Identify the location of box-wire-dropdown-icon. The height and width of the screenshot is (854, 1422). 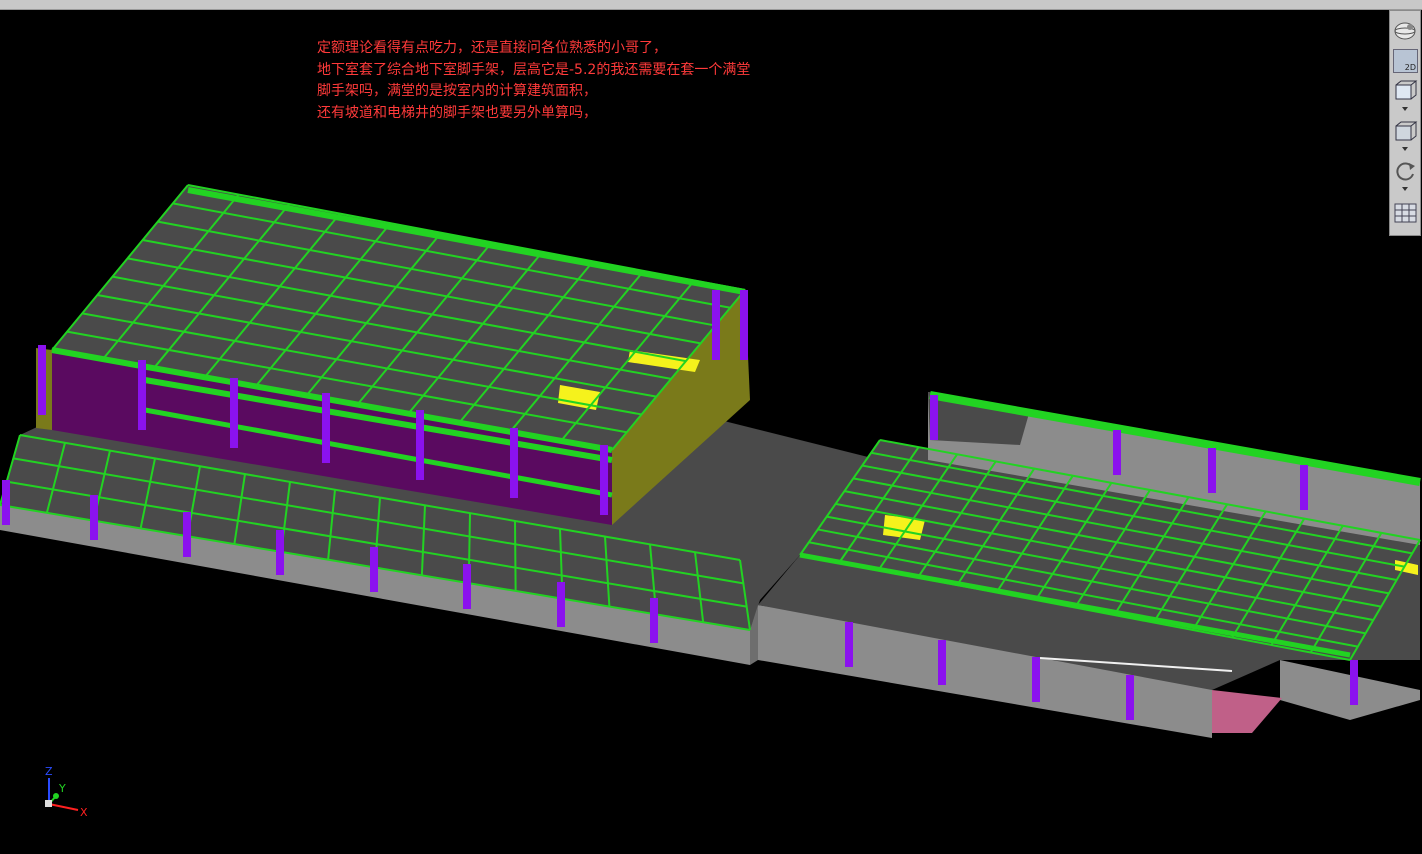
(1405, 149).